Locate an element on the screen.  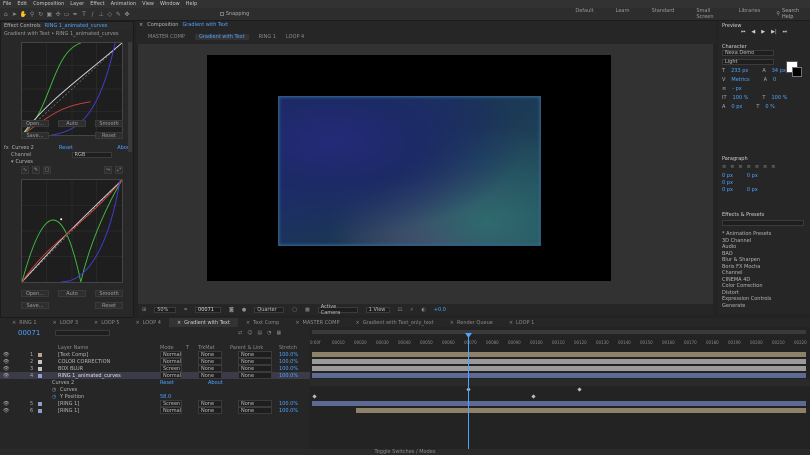
menu-animation: Animation is located at coordinates (124, 4).